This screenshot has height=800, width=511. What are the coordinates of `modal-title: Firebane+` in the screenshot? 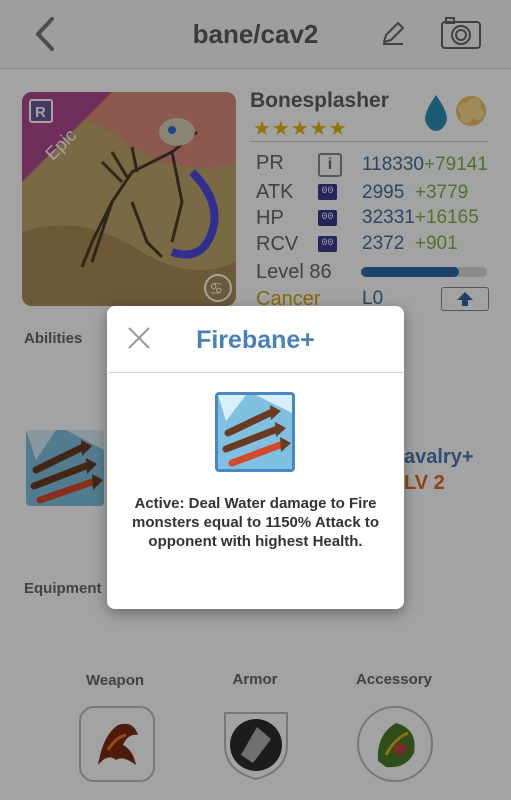 It's located at (255, 340).